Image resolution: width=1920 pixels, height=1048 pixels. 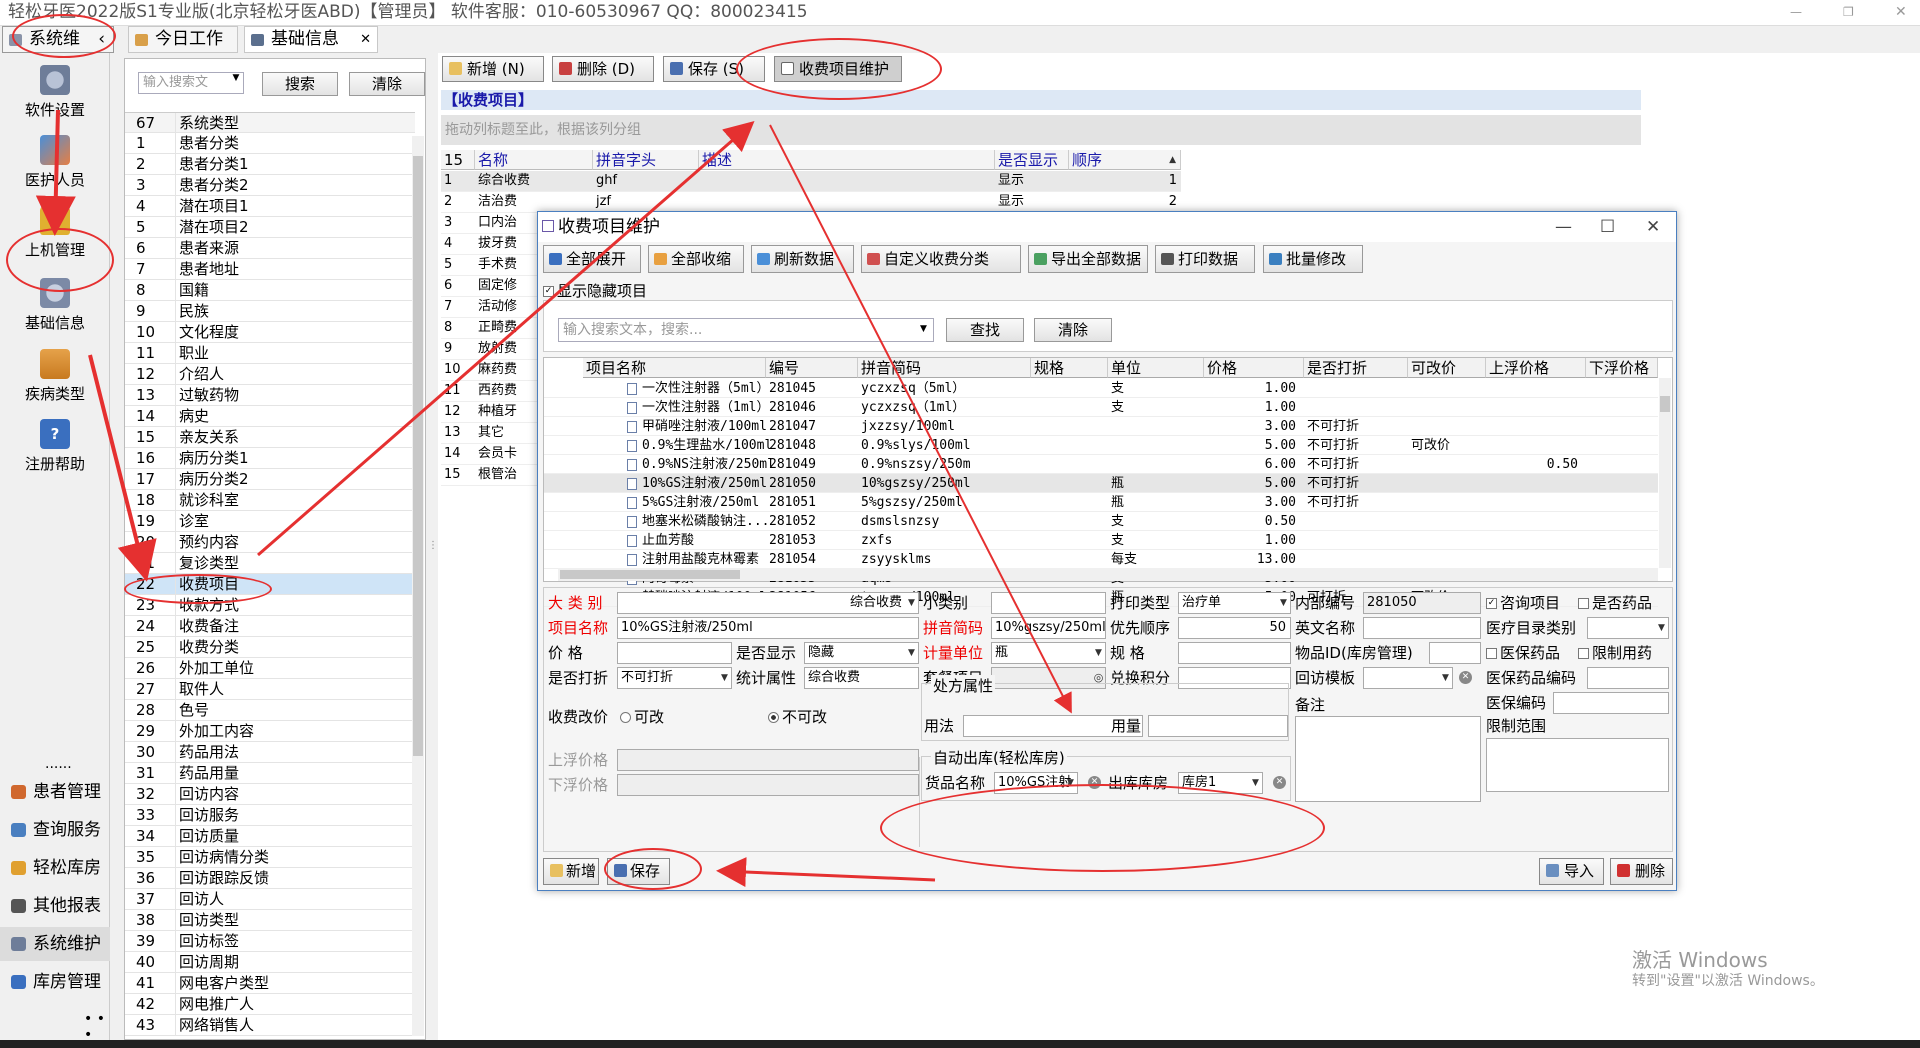 I want to click on py-field: 10%gszsy/250ml, so click(x=1048, y=628).